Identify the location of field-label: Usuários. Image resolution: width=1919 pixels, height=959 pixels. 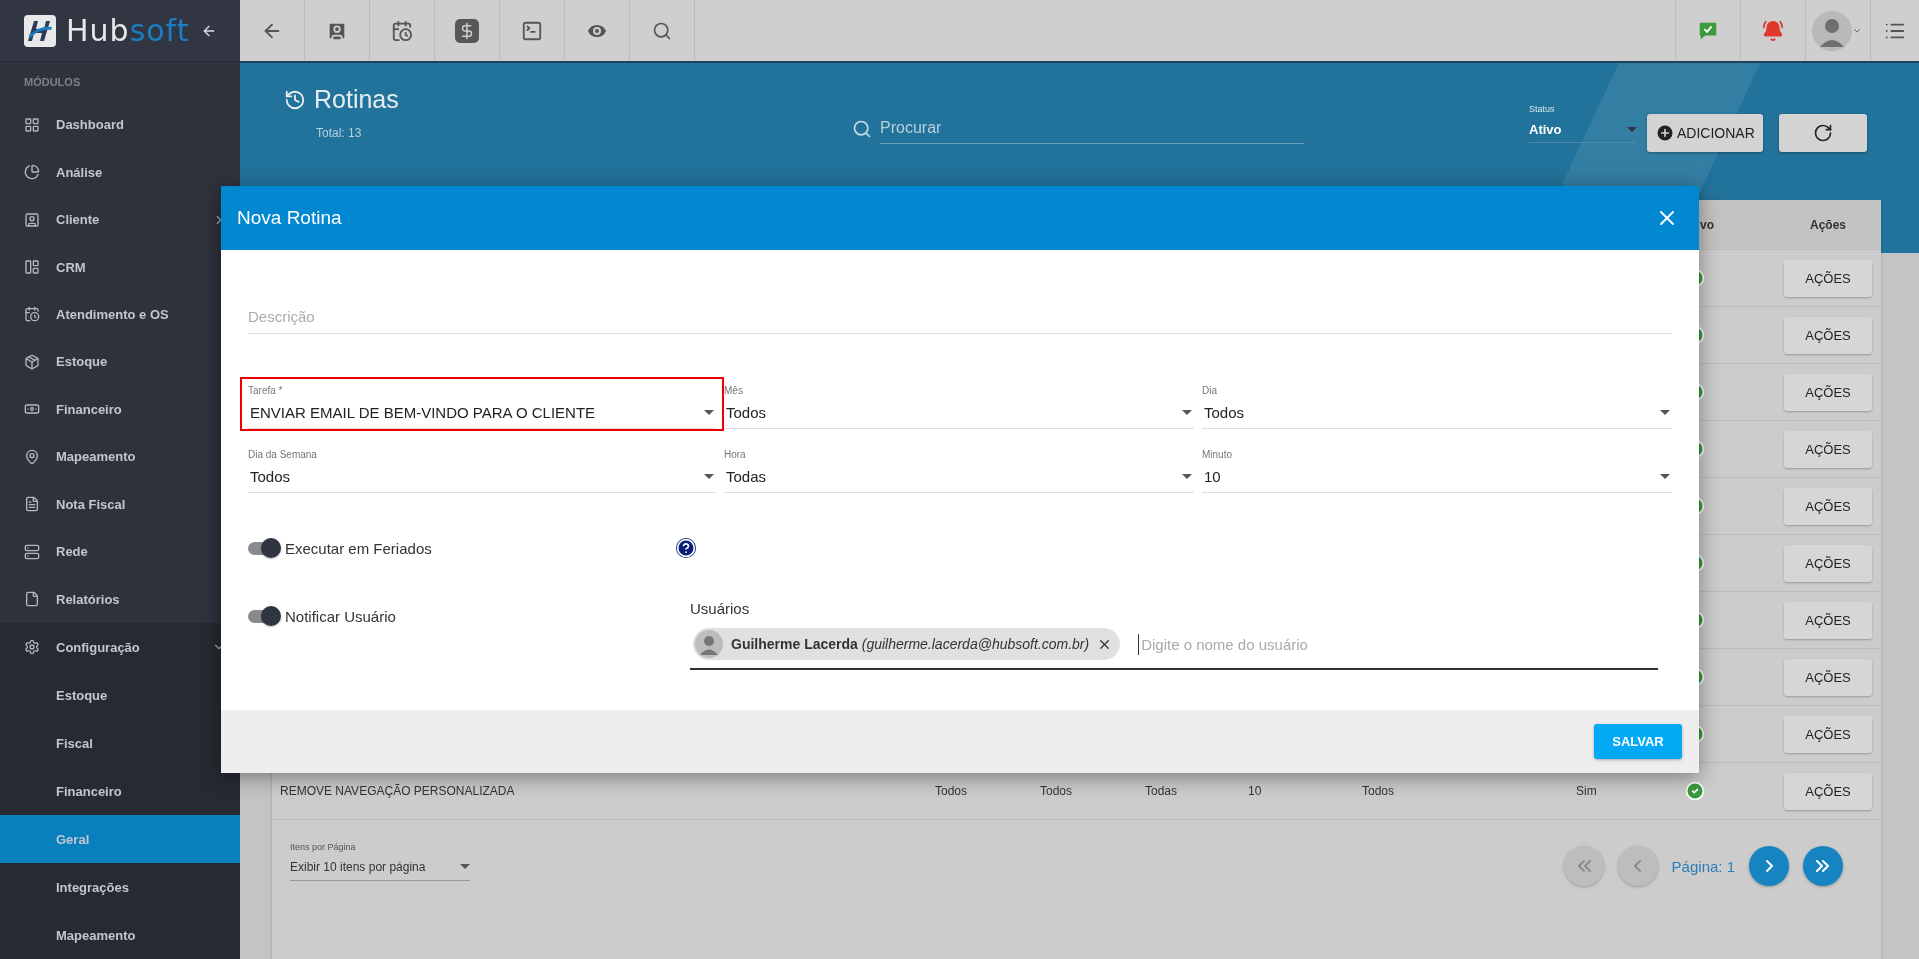
(720, 608).